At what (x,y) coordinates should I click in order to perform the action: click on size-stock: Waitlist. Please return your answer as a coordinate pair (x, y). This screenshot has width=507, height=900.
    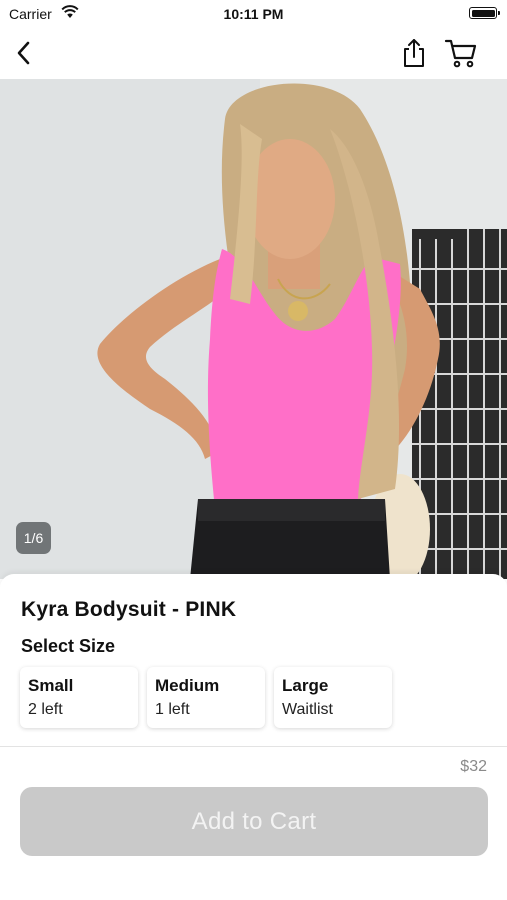
    Looking at the image, I should click on (307, 709).